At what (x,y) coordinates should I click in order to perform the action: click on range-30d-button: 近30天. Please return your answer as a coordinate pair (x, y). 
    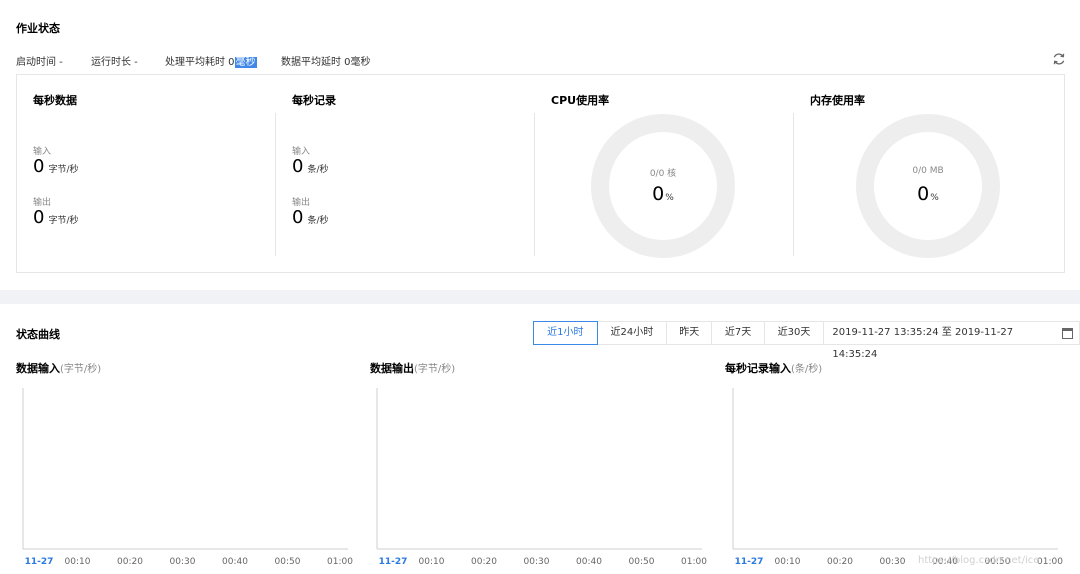
    Looking at the image, I should click on (795, 333).